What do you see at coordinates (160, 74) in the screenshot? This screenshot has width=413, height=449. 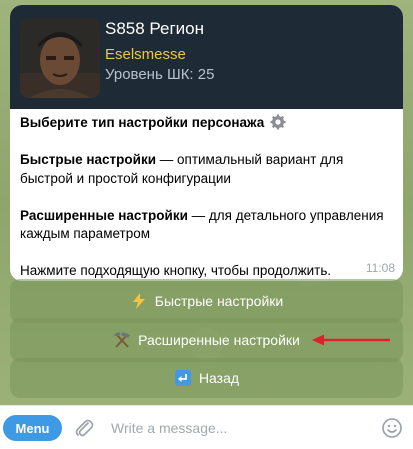 I see `level-text: Уровень ШК: 25` at bounding box center [160, 74].